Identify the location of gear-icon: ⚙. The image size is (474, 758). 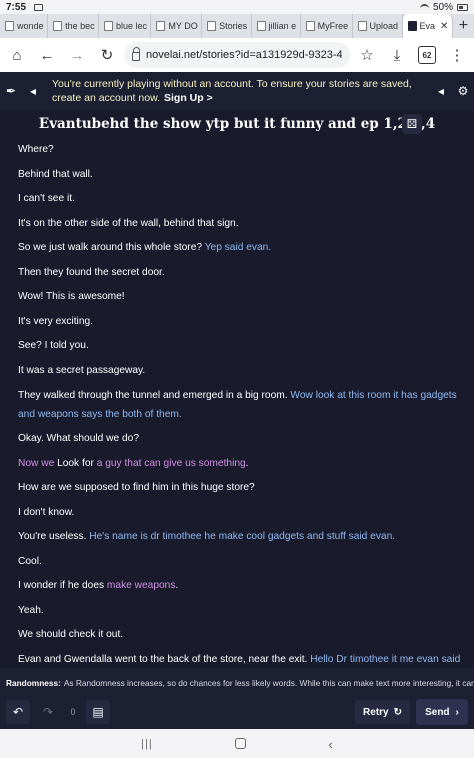
(463, 91).